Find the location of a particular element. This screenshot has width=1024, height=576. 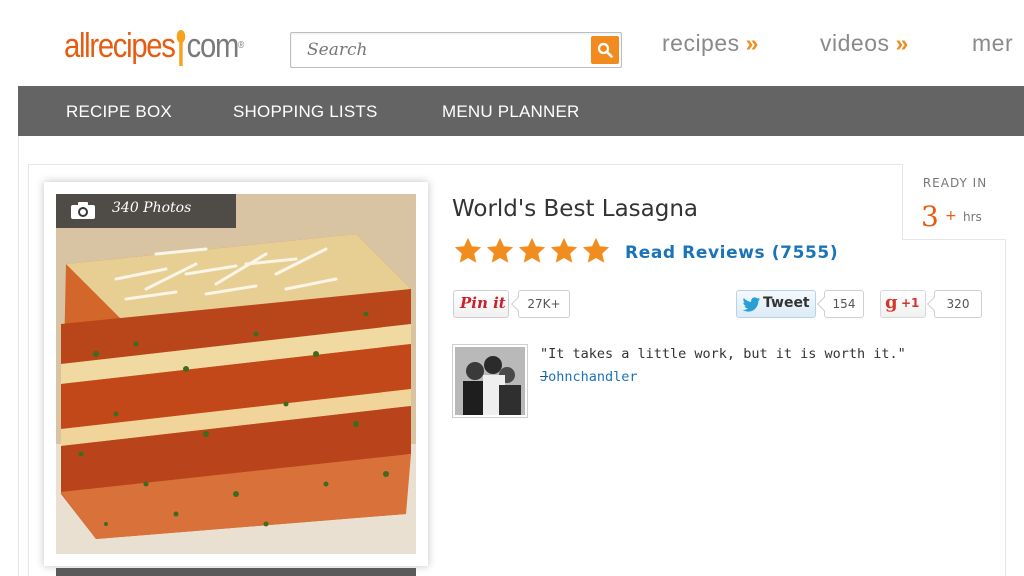

nav-videos: videos» is located at coordinates (864, 43).